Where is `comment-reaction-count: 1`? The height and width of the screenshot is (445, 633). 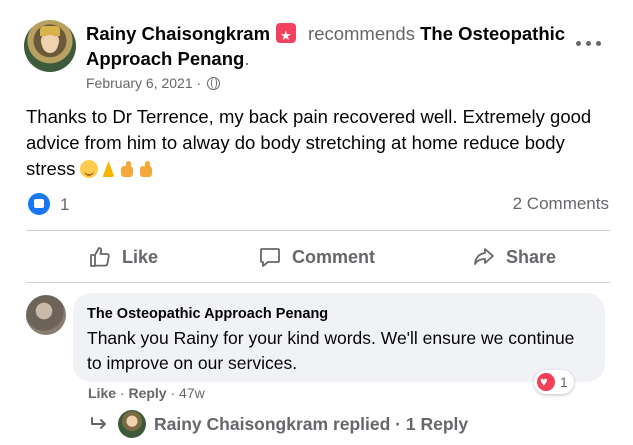
comment-reaction-count: 1 is located at coordinates (564, 382).